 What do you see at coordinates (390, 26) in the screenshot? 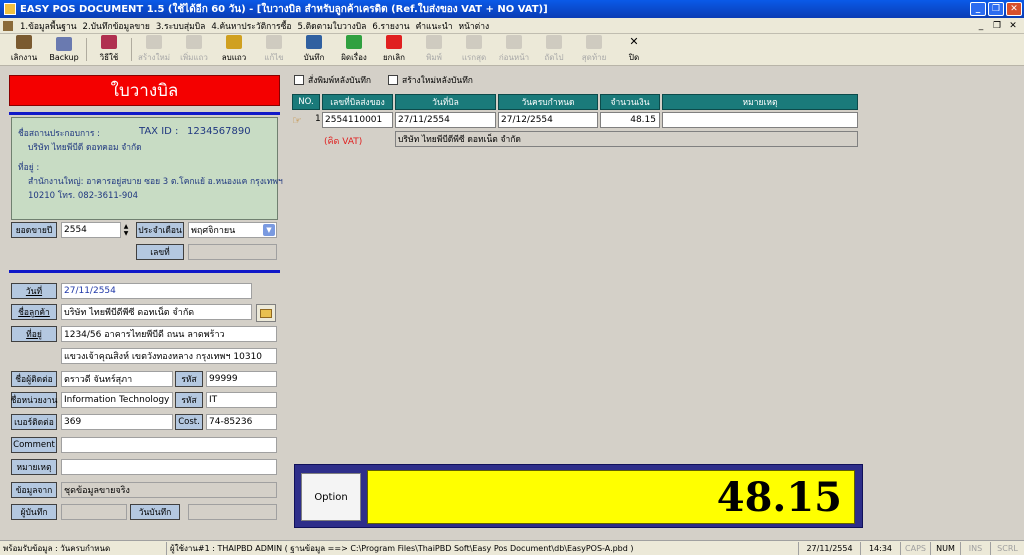
I see `menu-reports: 6.รายงาน` at bounding box center [390, 26].